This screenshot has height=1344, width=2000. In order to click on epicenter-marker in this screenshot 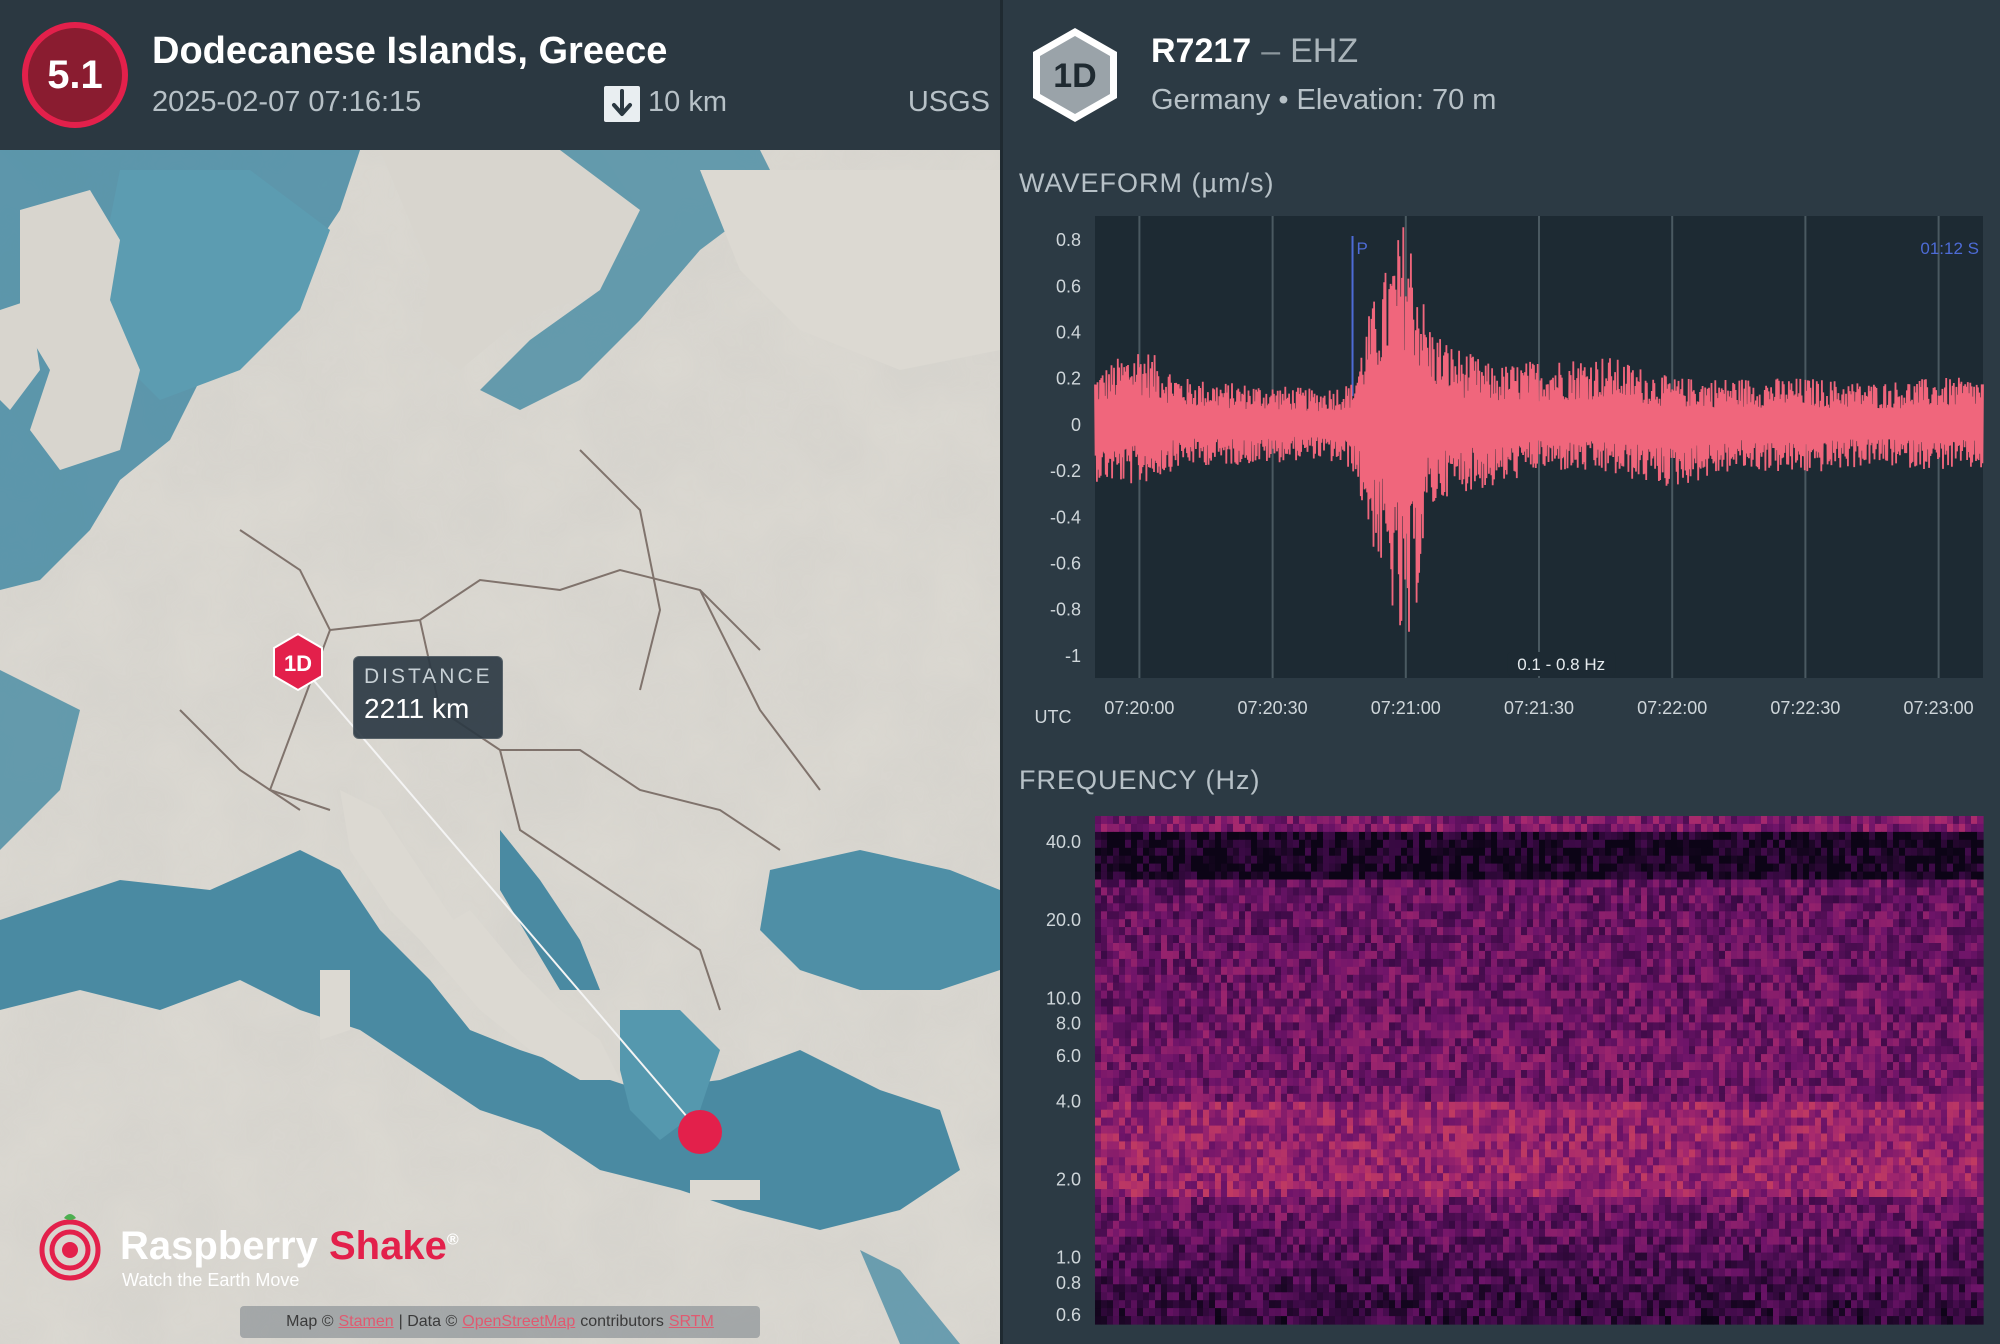, I will do `click(700, 1132)`.